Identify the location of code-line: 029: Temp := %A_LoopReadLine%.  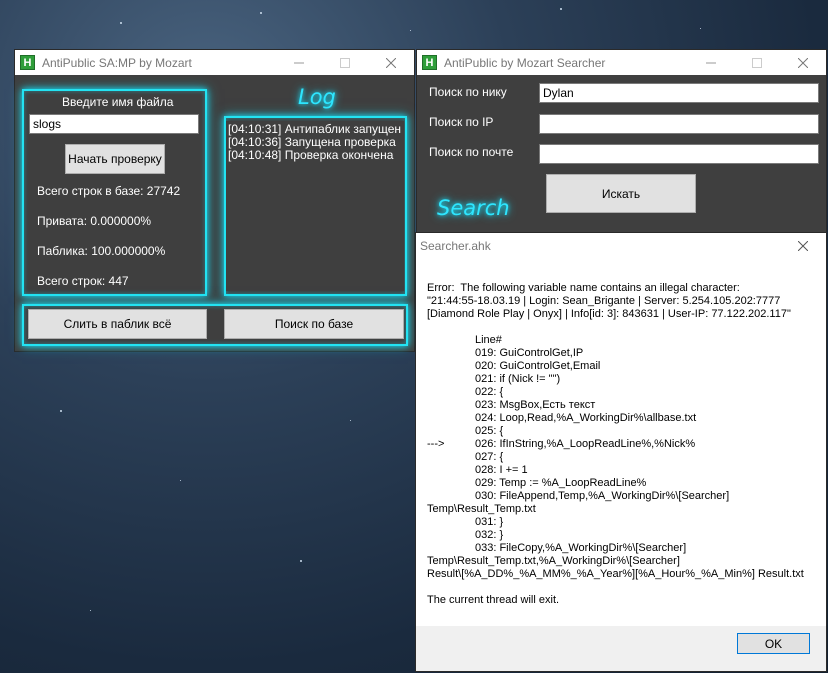
(561, 483).